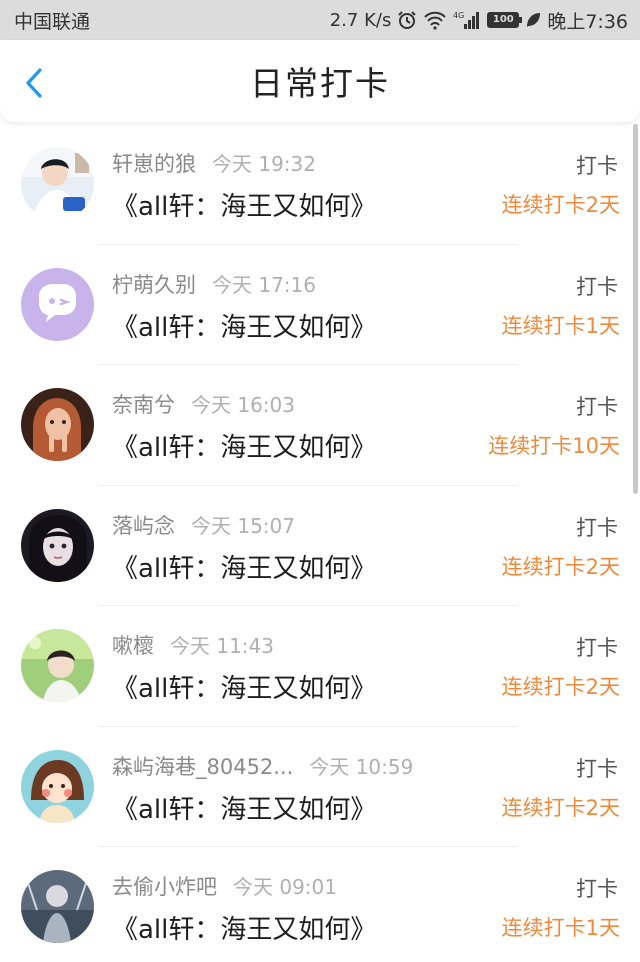 This screenshot has height=962, width=640. I want to click on leaf-icon, so click(533, 20).